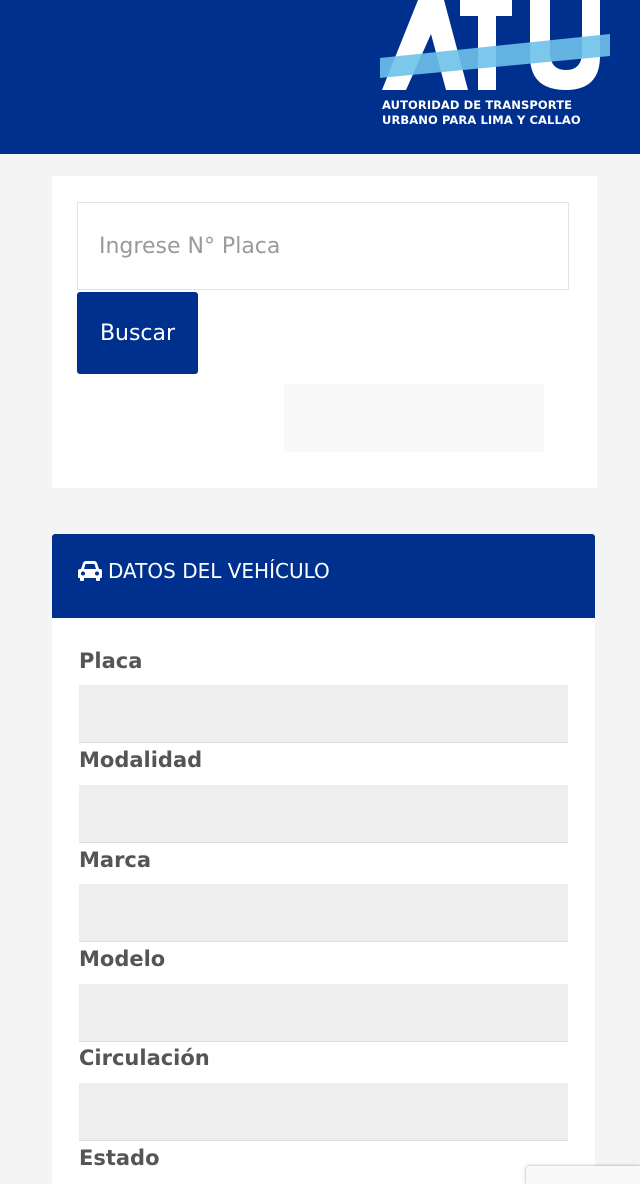 Image resolution: width=640 pixels, height=1184 pixels. What do you see at coordinates (144, 1058) in the screenshot?
I see `field-label-circulacion: Circulación` at bounding box center [144, 1058].